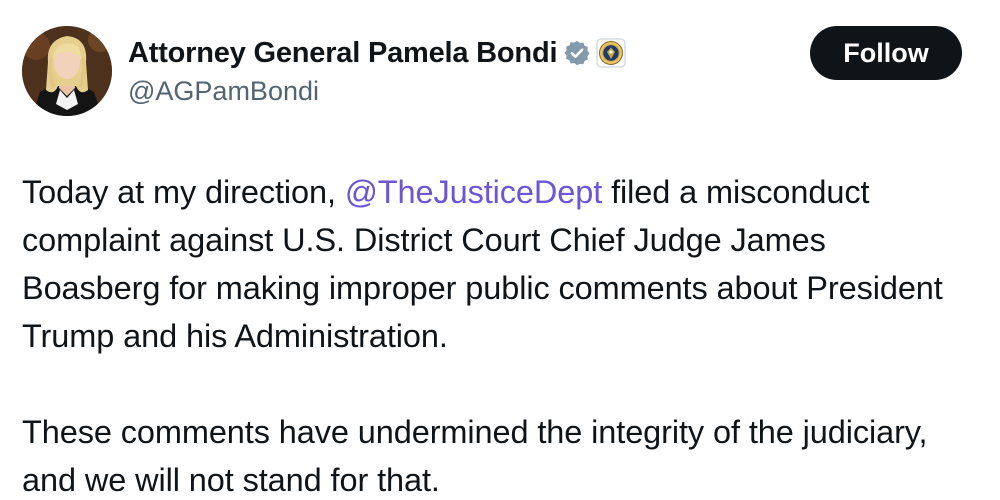  Describe the element at coordinates (577, 53) in the screenshot. I see `verified-badge-icon` at that location.